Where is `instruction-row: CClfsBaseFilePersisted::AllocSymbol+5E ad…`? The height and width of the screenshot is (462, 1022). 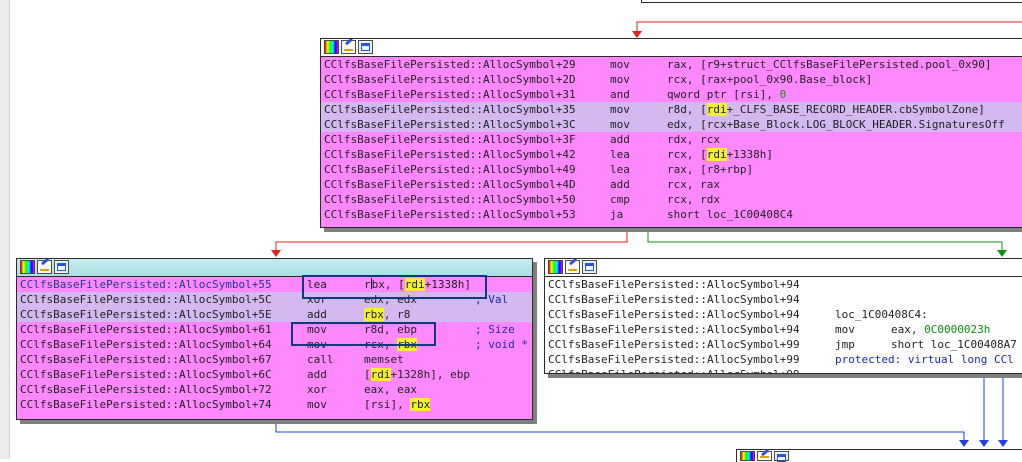
instruction-row: CClfsBaseFilePersisted::AllocSymbol+5E ad… is located at coordinates (274, 314).